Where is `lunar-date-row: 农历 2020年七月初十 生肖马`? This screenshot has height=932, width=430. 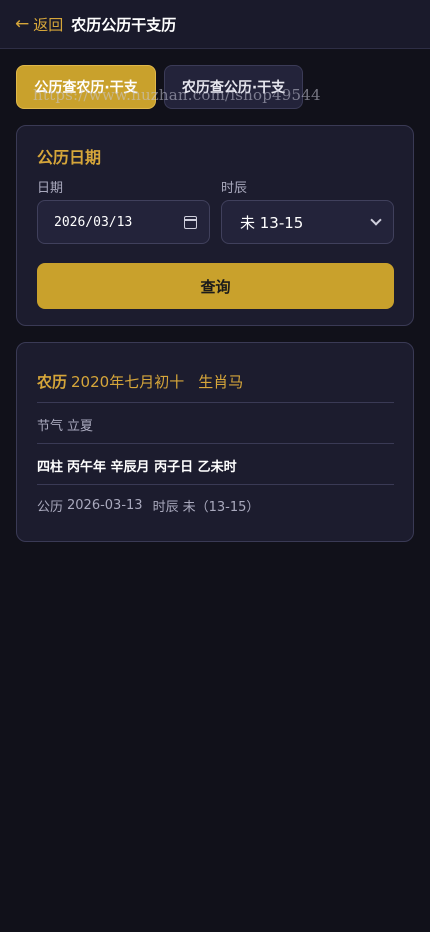
lunar-date-row: 农历 2020年七月初十 生肖马 is located at coordinates (215, 381).